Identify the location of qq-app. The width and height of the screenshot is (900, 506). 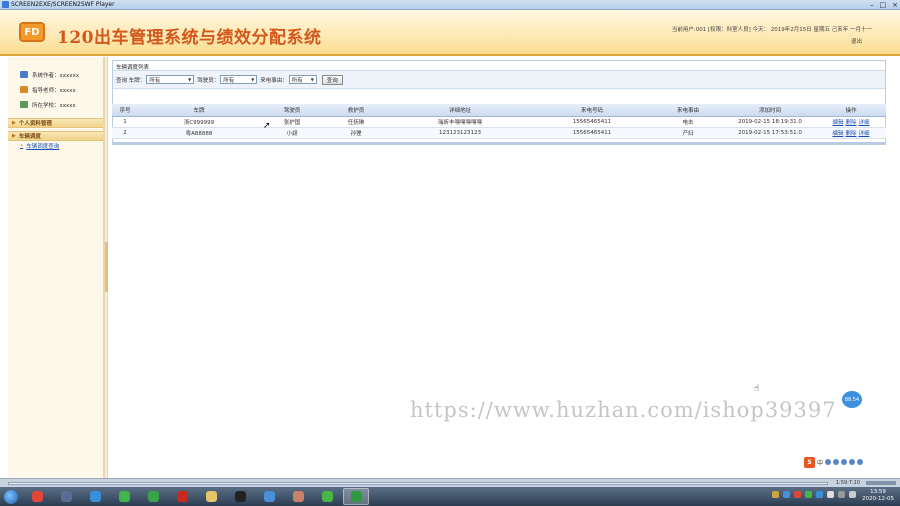
(240, 496).